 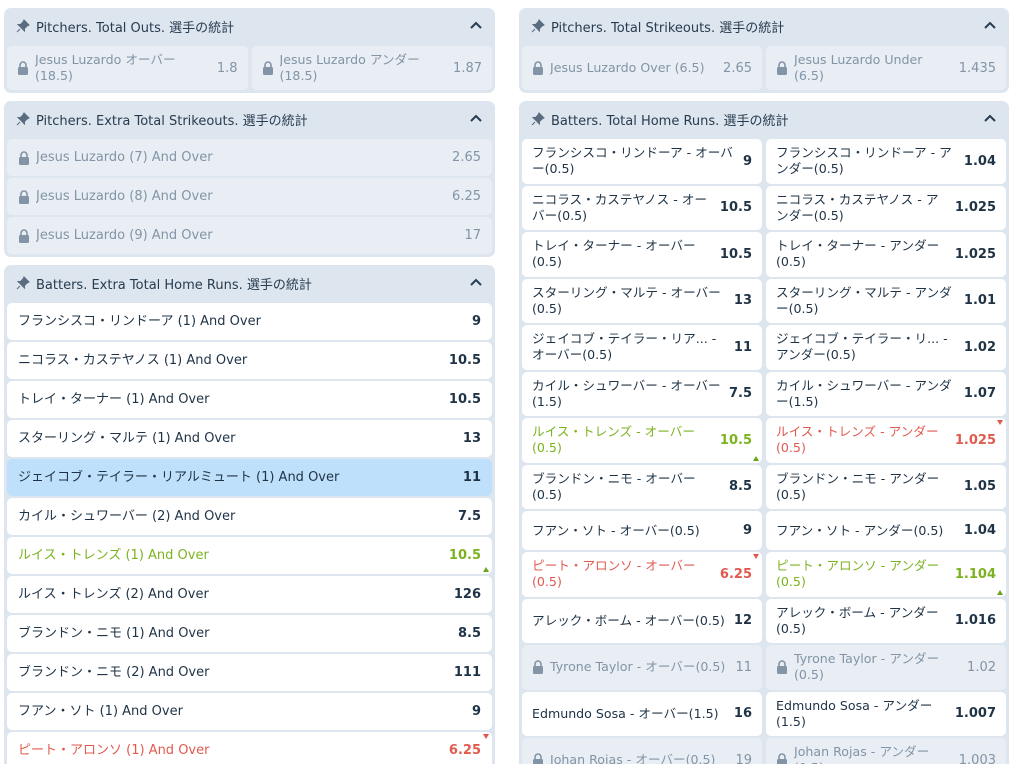 I want to click on odds-row: ニコラス・カステヤノス (1) And Over 10.5, so click(x=249, y=360).